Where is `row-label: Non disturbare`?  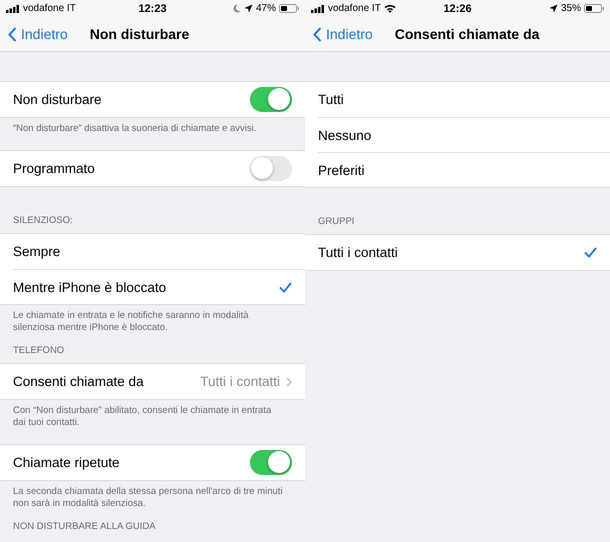 row-label: Non disturbare is located at coordinates (58, 99).